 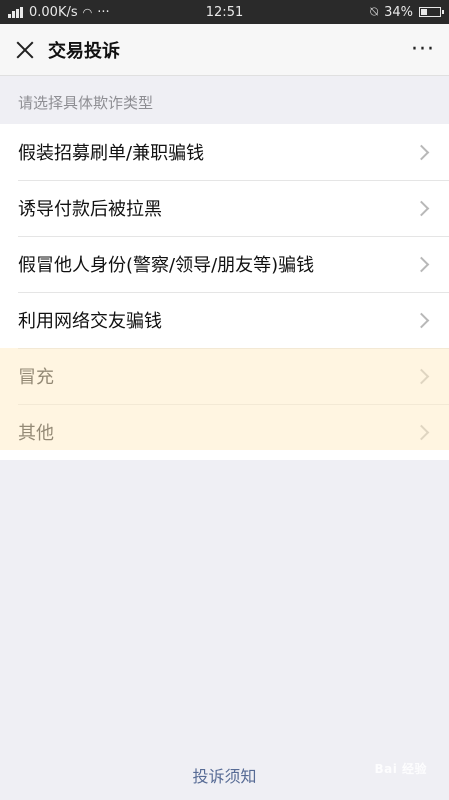 What do you see at coordinates (103, 12) in the screenshot?
I see `status-dots: ···` at bounding box center [103, 12].